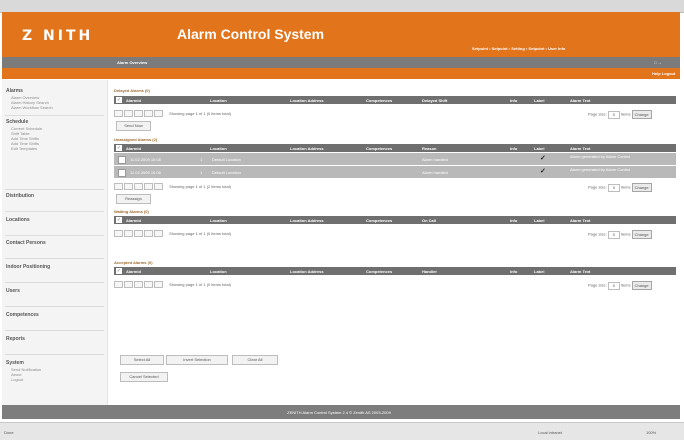  What do you see at coordinates (17, 379) in the screenshot?
I see `sidebar-subitem-logout: Logout` at bounding box center [17, 379].